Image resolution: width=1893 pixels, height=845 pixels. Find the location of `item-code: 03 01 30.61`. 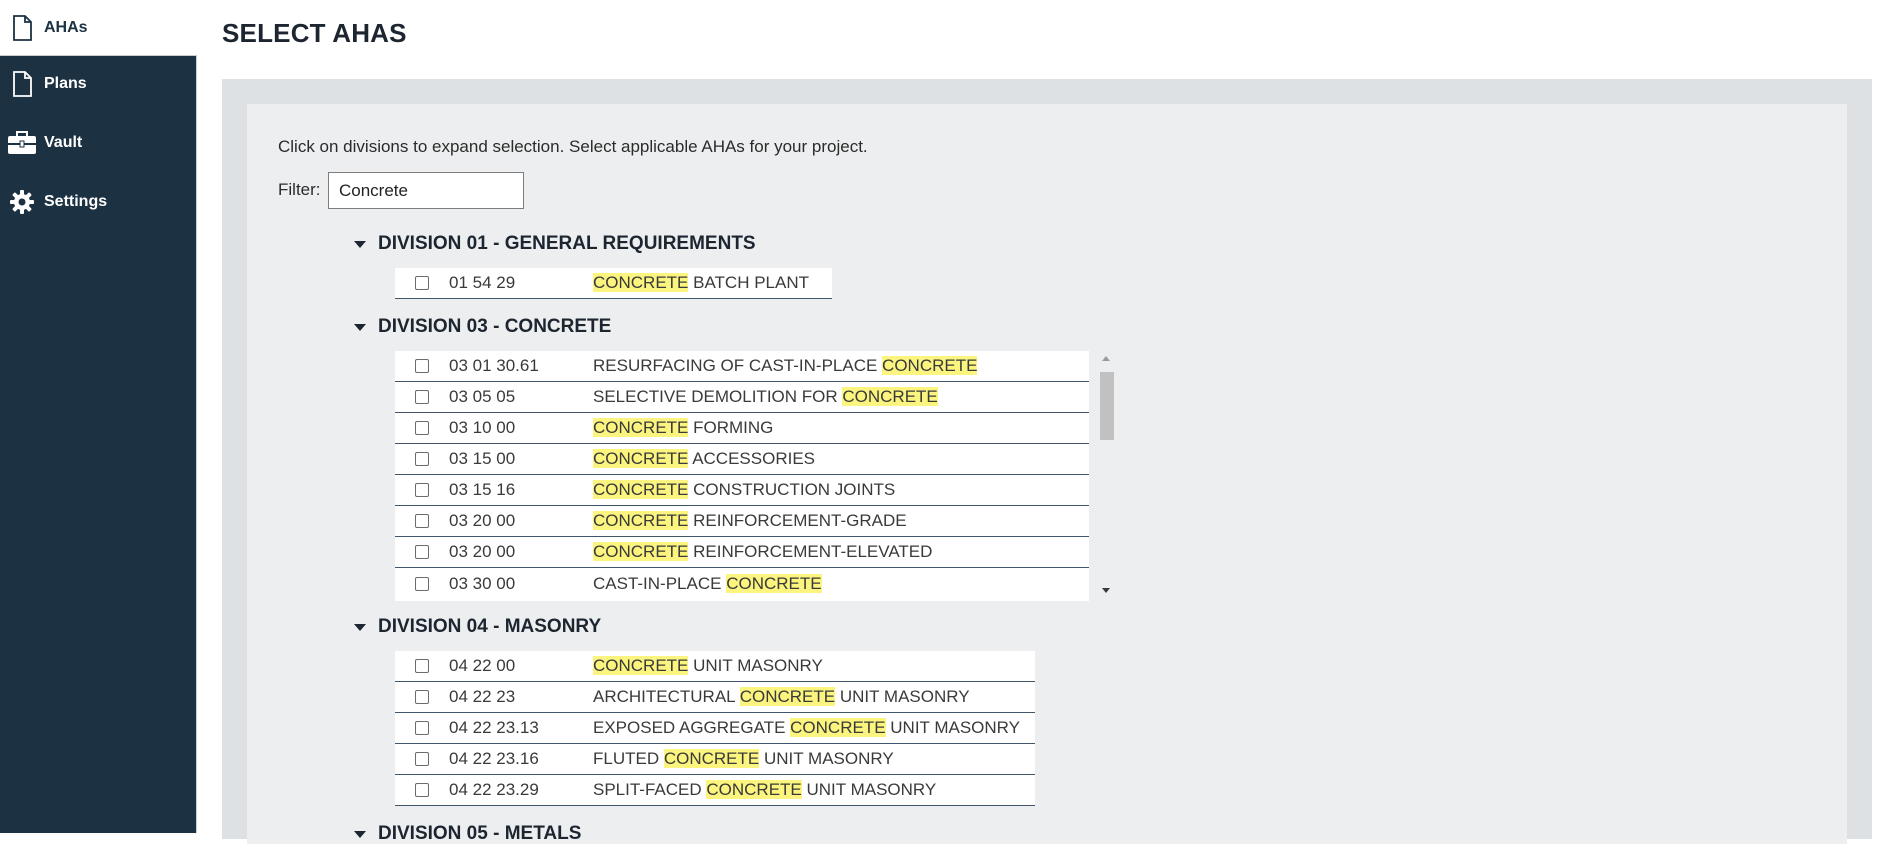

item-code: 03 01 30.61 is located at coordinates (494, 365).